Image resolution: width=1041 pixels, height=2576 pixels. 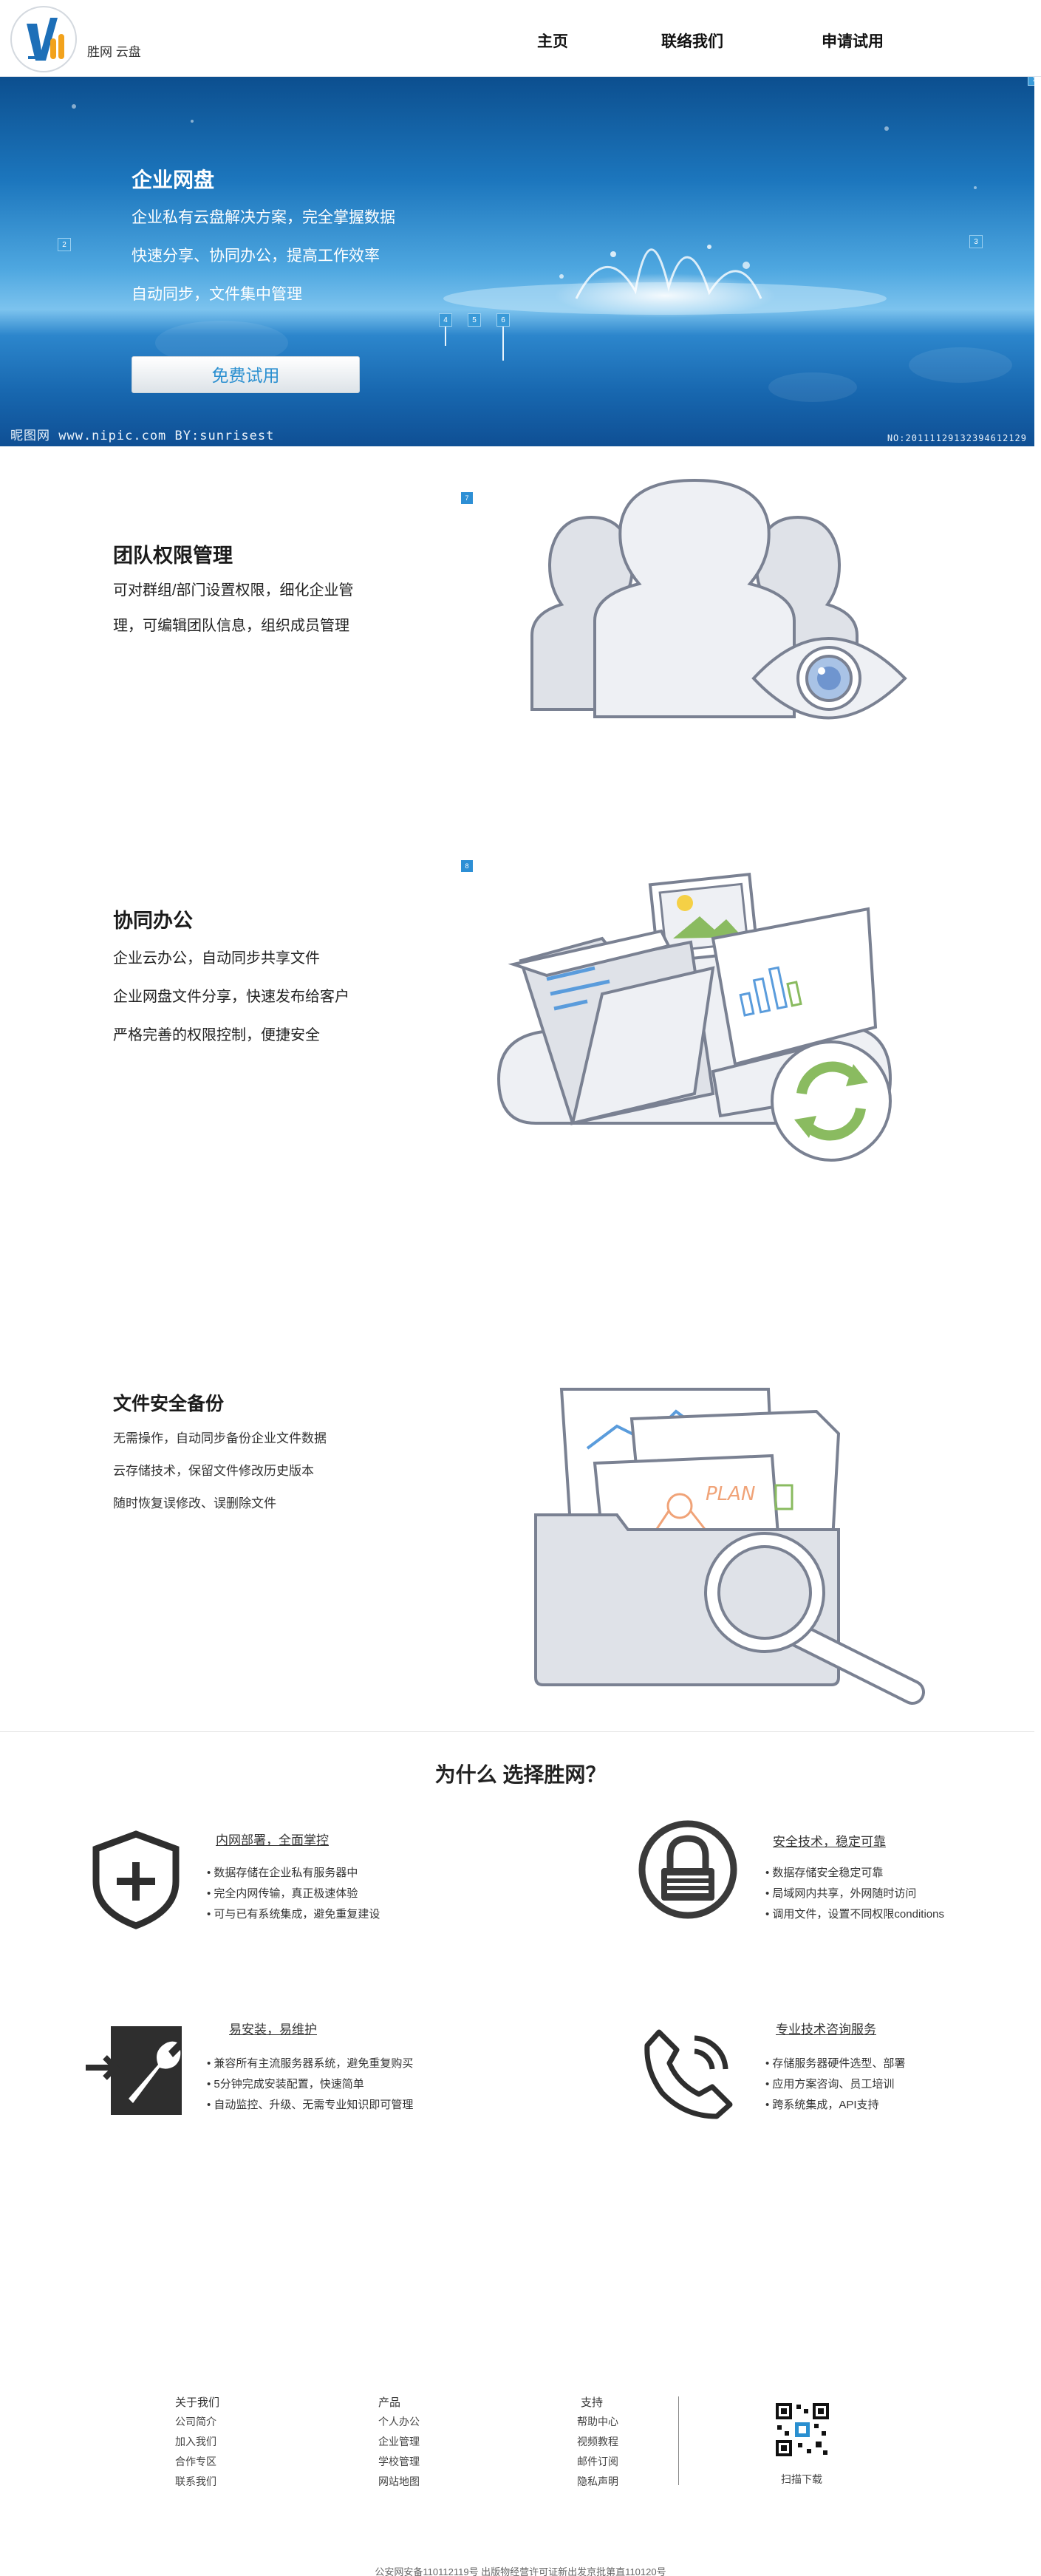 What do you see at coordinates (520, 2571) in the screenshot?
I see `copyright-text: 公安网安备110112119号 出版物经营许可证新出发京批第直110120号` at bounding box center [520, 2571].